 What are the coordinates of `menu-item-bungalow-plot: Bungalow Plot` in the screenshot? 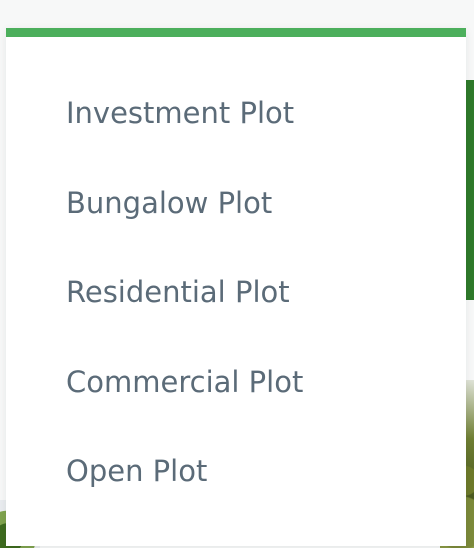 It's located at (169, 203).